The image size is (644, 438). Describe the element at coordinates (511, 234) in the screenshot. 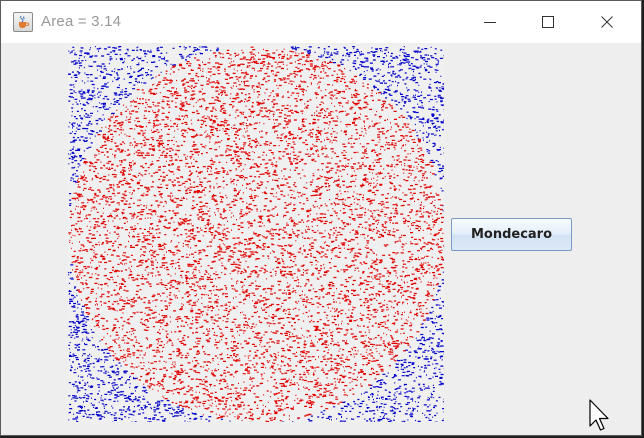

I see `mondecaro-button: Mondecaro` at that location.